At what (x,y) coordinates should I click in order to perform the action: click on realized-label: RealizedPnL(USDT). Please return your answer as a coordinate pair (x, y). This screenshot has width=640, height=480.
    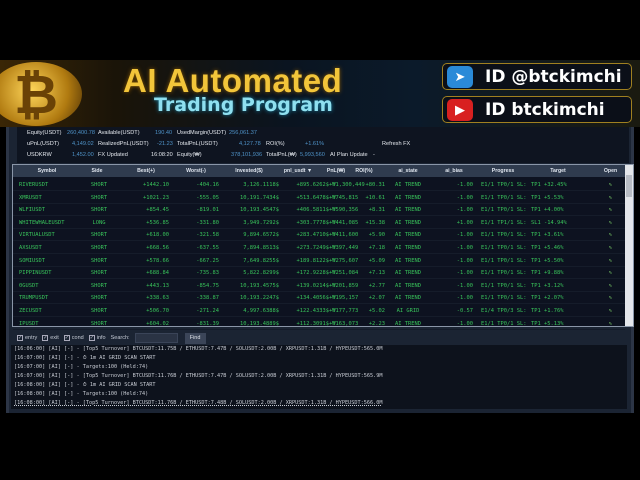
    Looking at the image, I should click on (123, 144).